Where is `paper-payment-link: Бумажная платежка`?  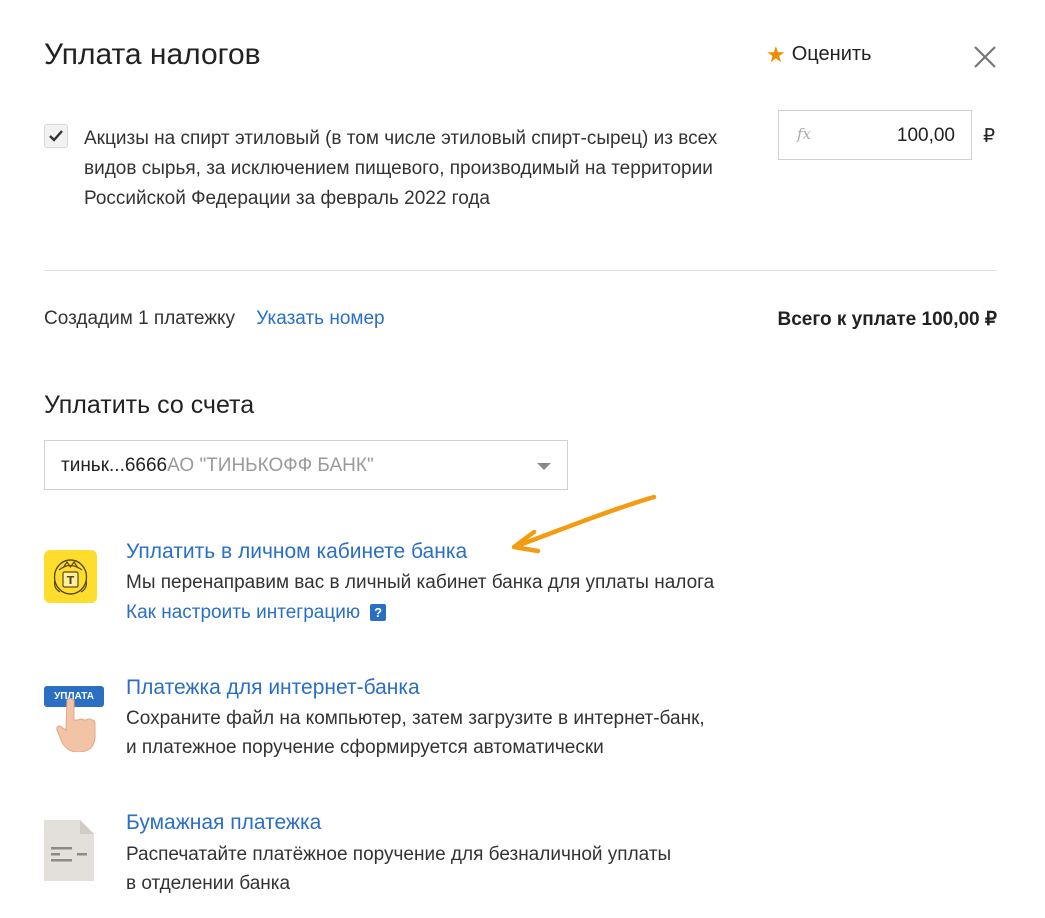
paper-payment-link: Бумажная платежка is located at coordinates (223, 823).